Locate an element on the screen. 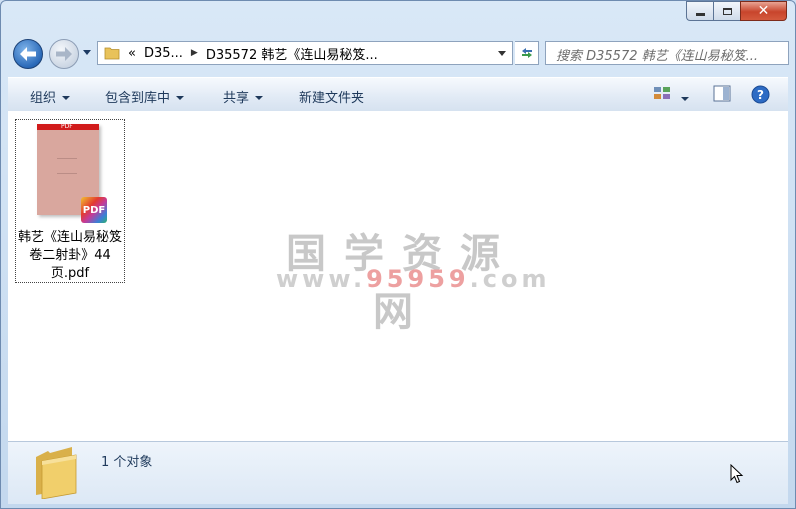  maximize-icon is located at coordinates (727, 11).